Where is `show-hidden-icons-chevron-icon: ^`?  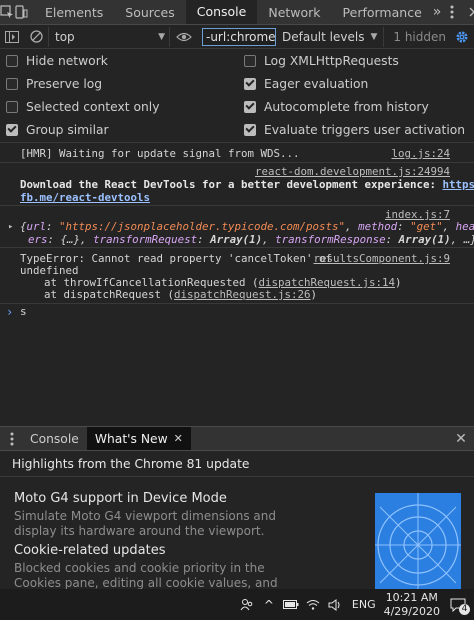
show-hidden-icons-chevron-icon: ^ is located at coordinates (269, 604).